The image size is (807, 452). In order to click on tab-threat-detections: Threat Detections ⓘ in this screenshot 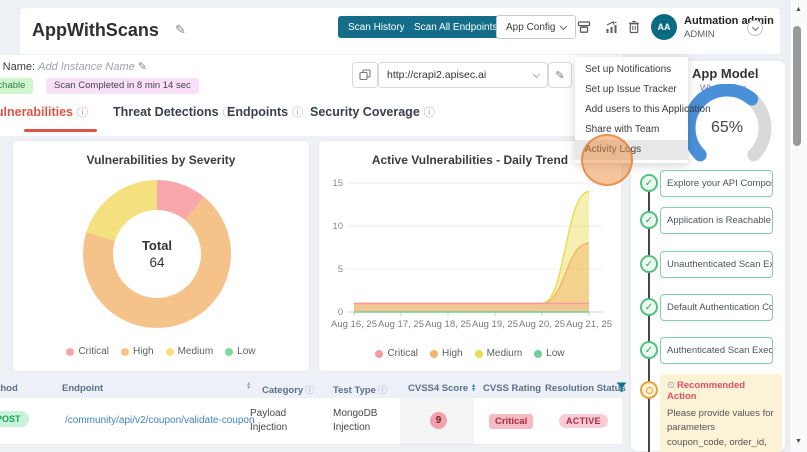, I will do `click(173, 112)`.